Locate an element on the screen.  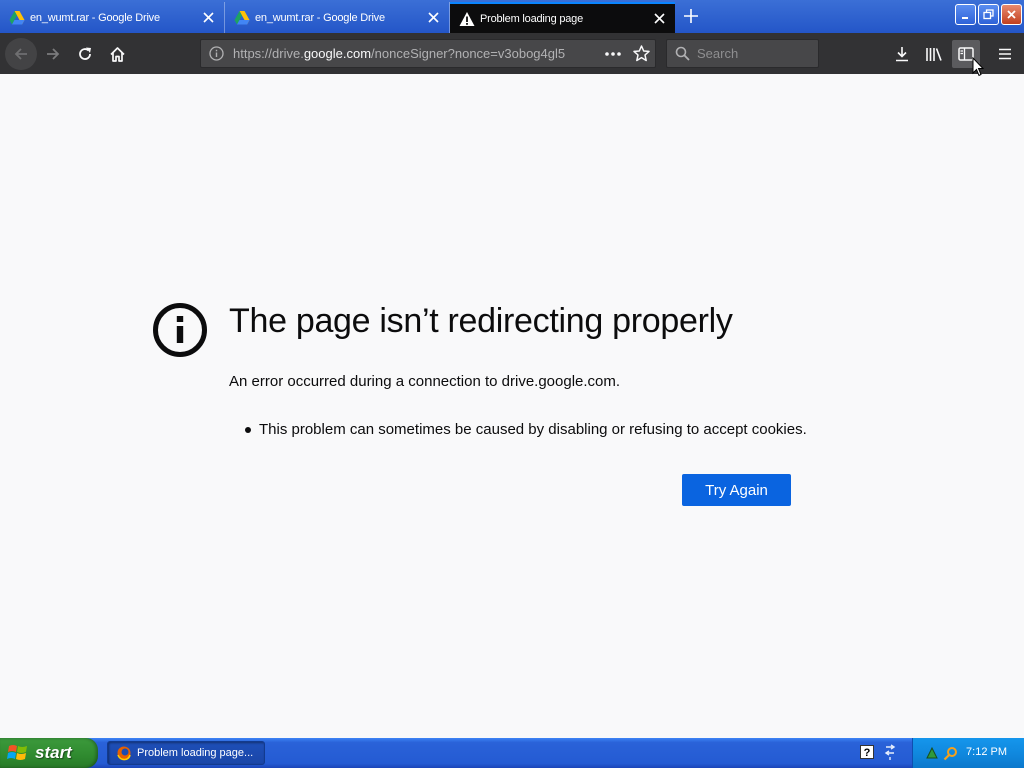
tray-app-icon is located at coordinates (932, 753).